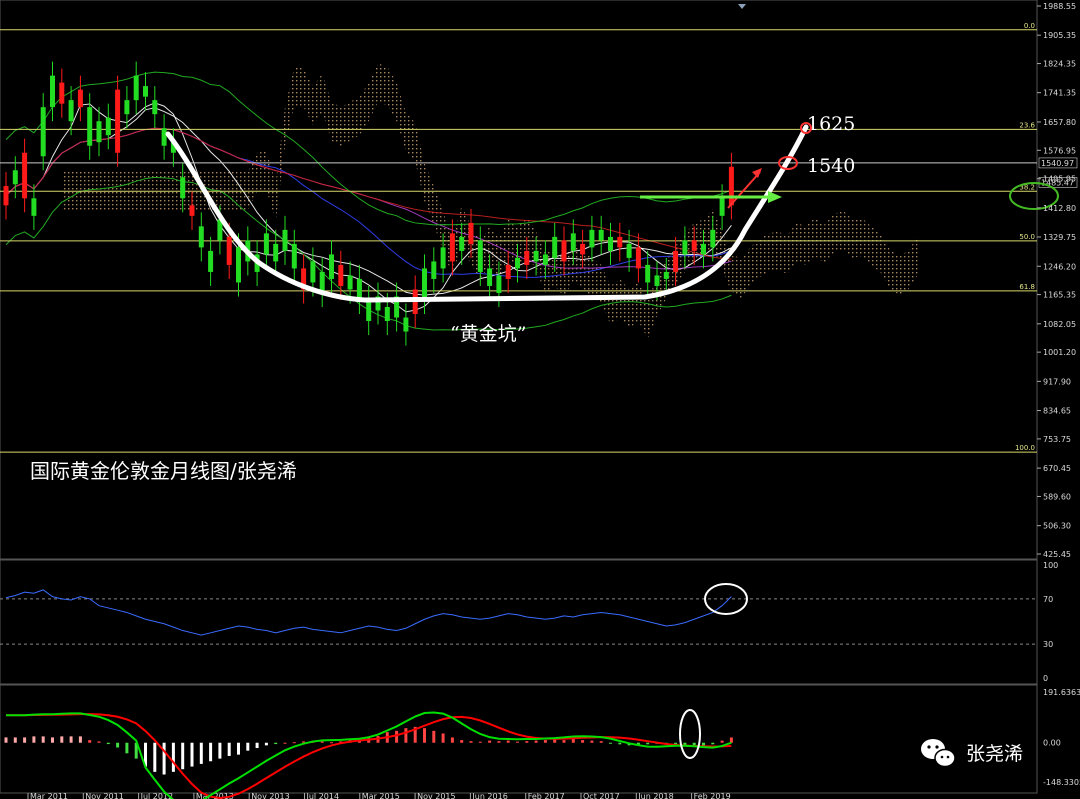 This screenshot has height=799, width=1080. Describe the element at coordinates (381, 795) in the screenshot. I see `x-tick-label: Mar 2015` at that location.